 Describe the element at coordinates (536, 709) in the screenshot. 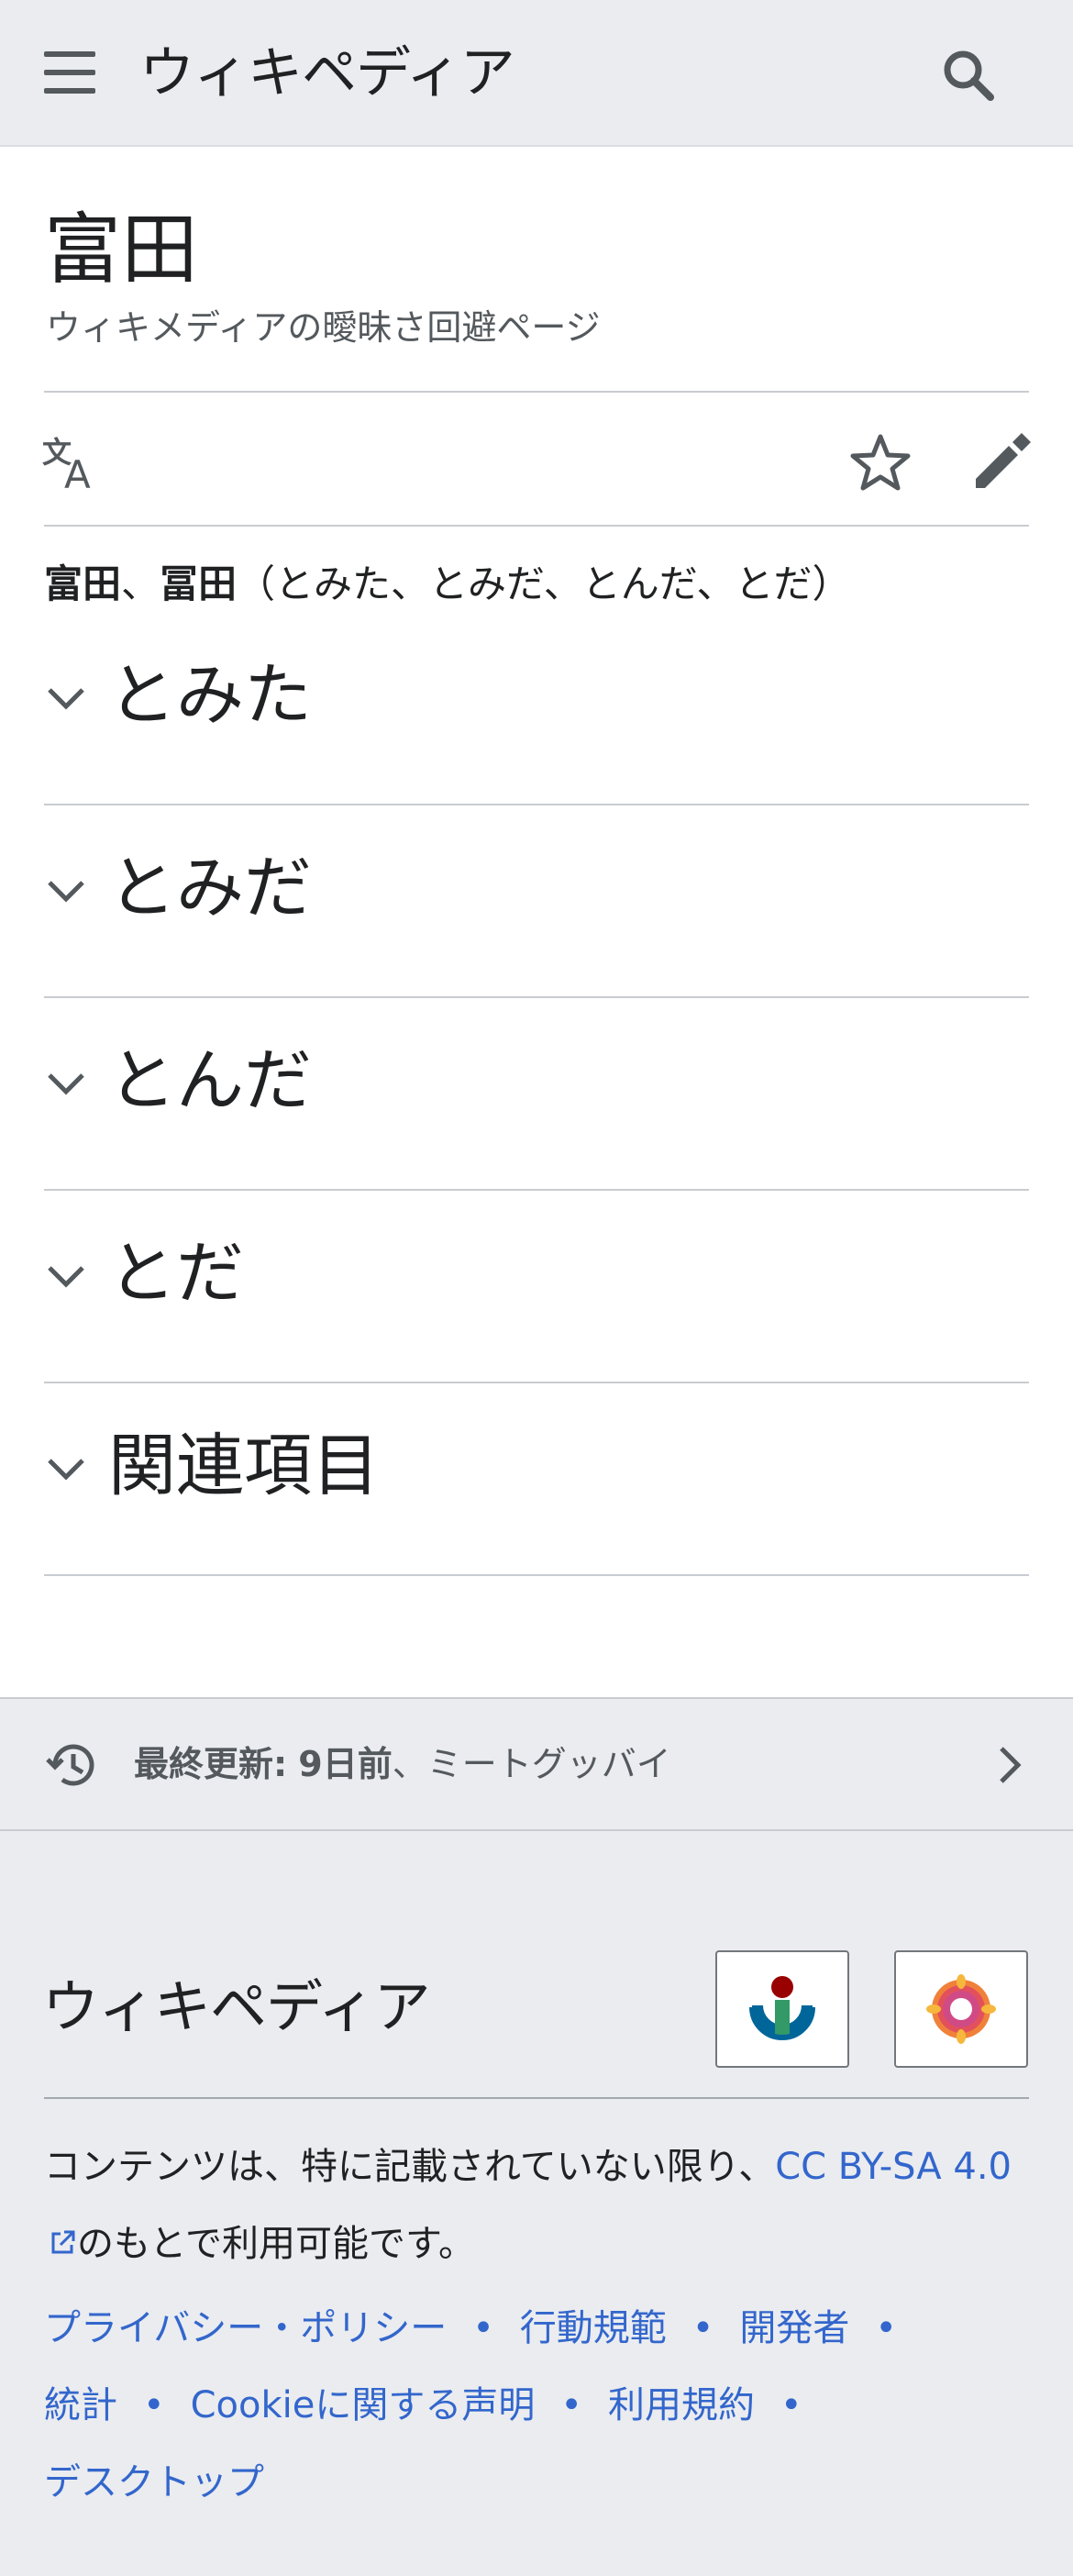

I see `section-tomita: とみた` at that location.